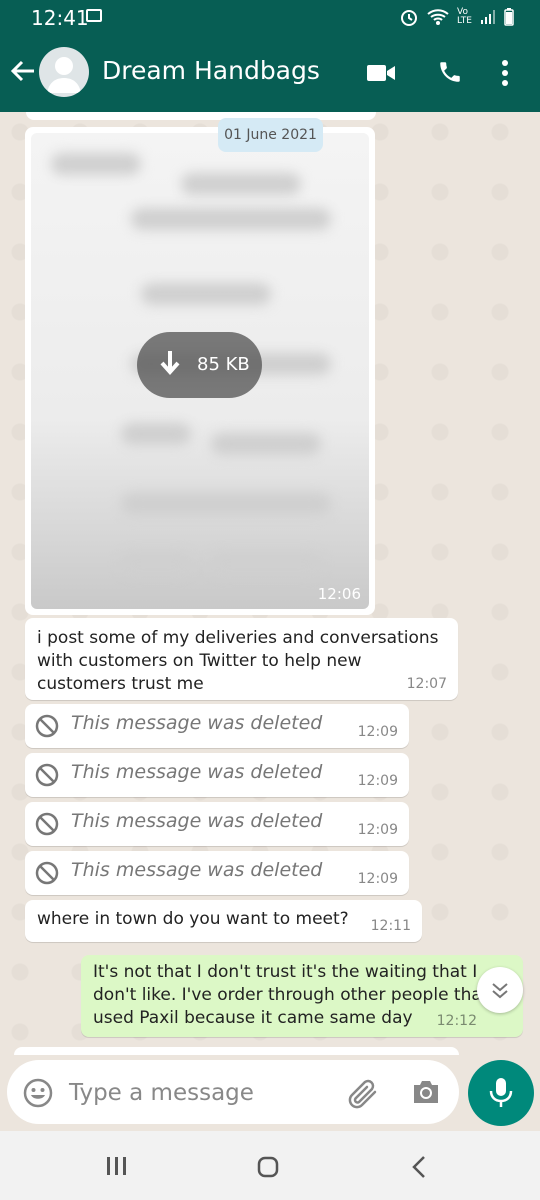  What do you see at coordinates (450, 72) in the screenshot?
I see `phone-icon` at bounding box center [450, 72].